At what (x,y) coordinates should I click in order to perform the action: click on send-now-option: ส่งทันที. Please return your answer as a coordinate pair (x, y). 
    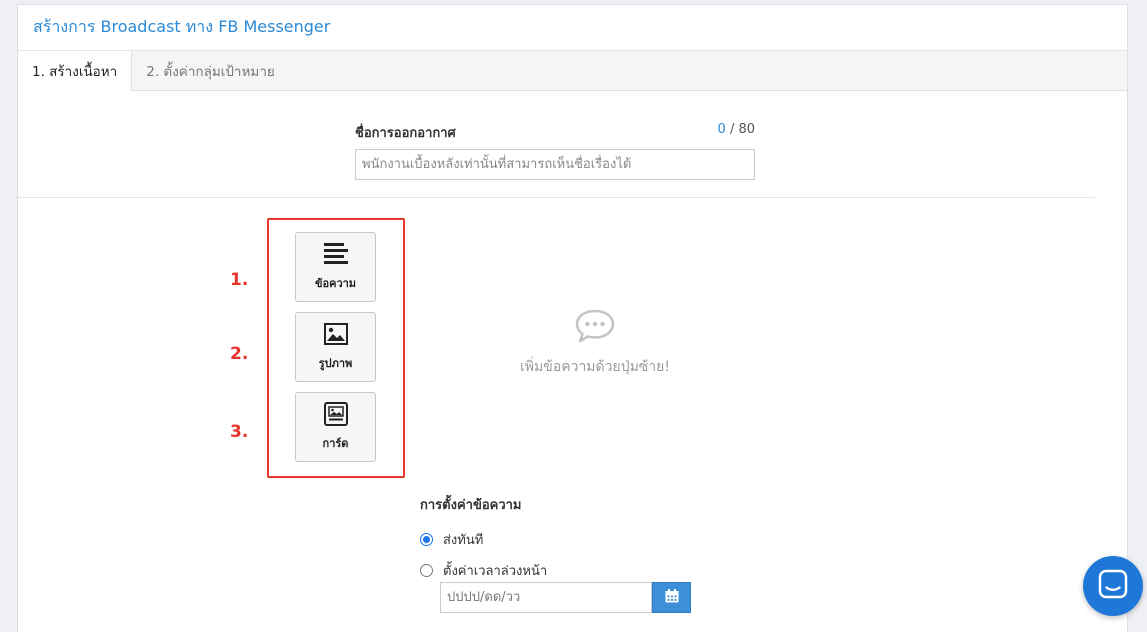
    Looking at the image, I should click on (483, 539).